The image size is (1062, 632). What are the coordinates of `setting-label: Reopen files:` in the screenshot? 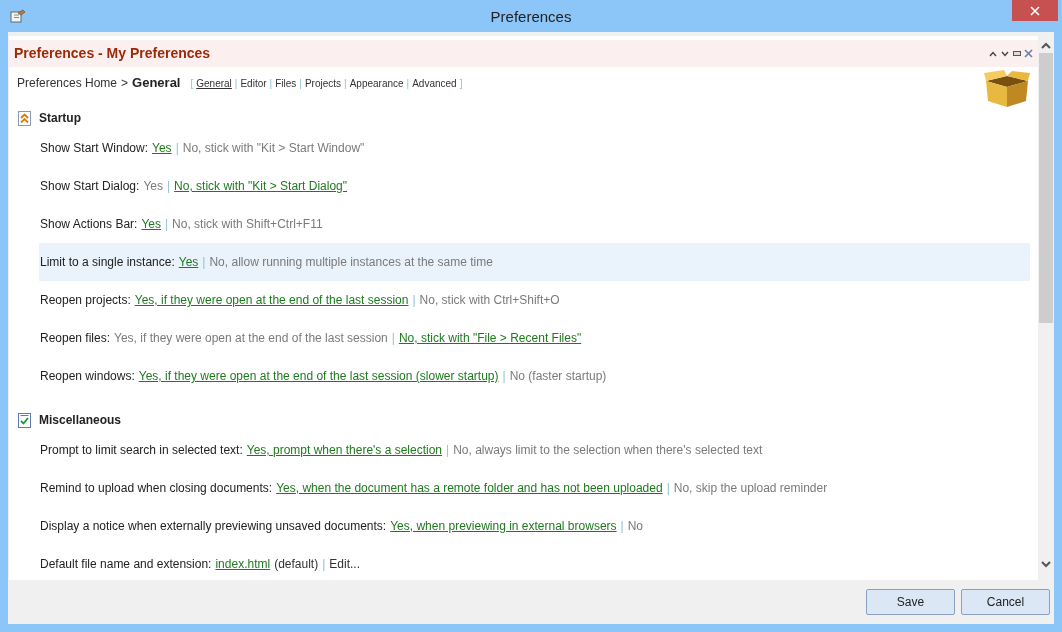 It's located at (75, 338).